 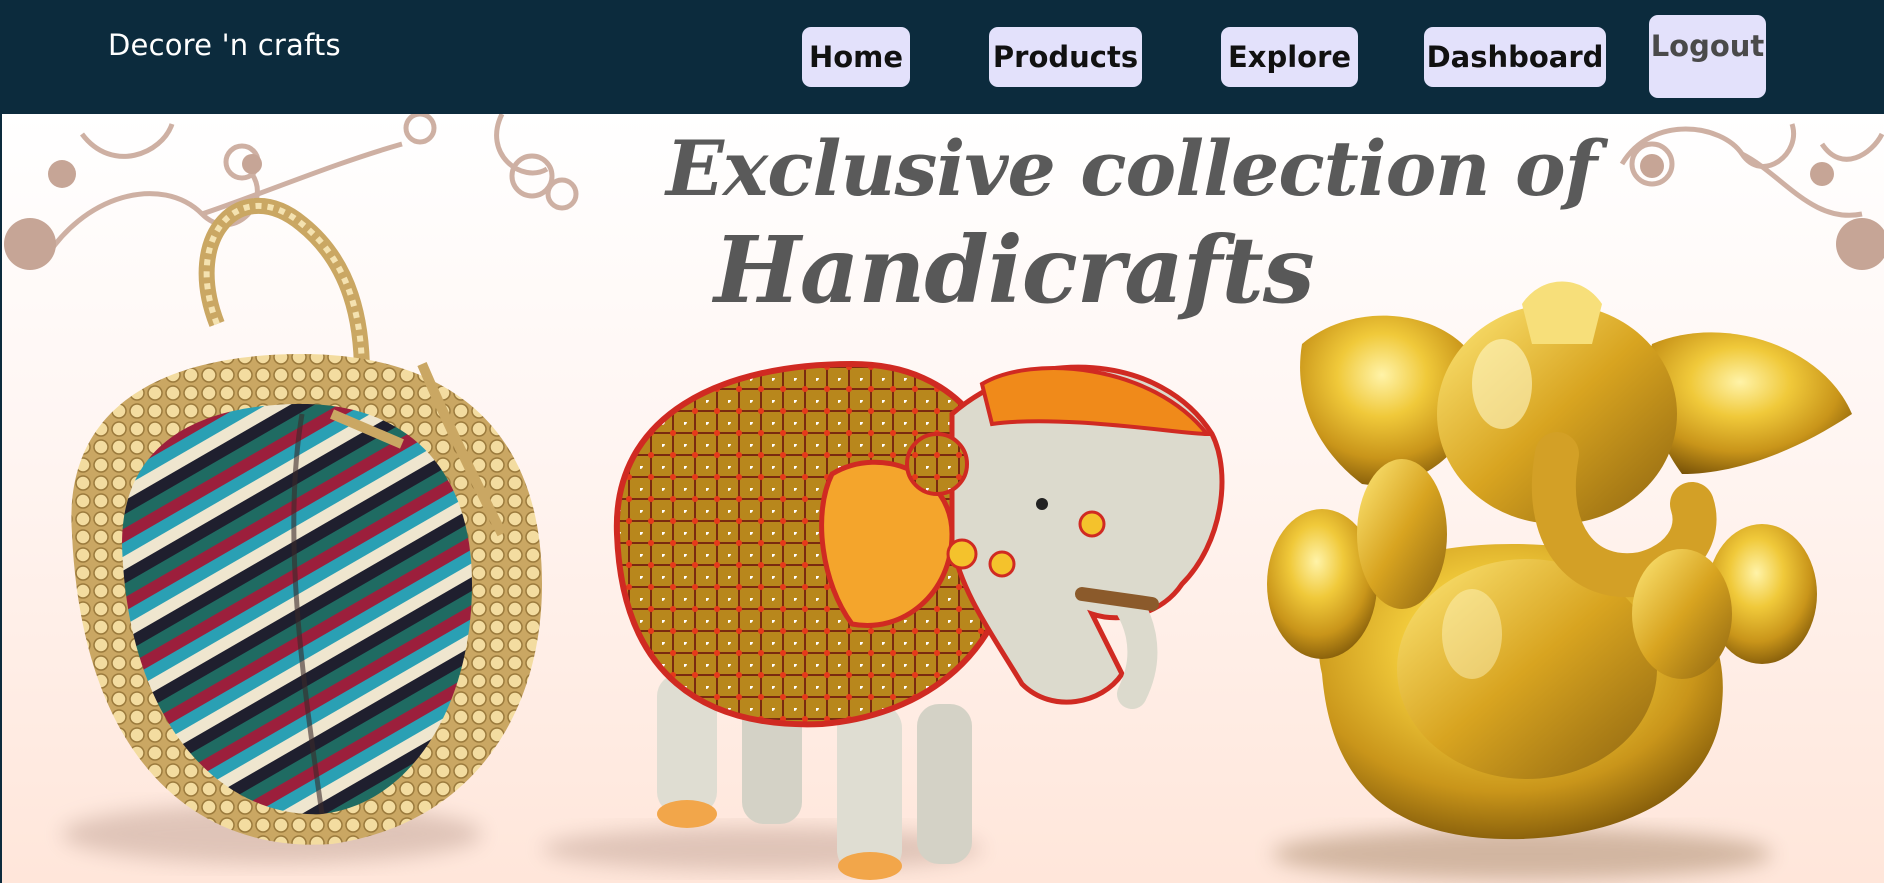 I want to click on swirl-ornament-left, so click(x=309, y=190).